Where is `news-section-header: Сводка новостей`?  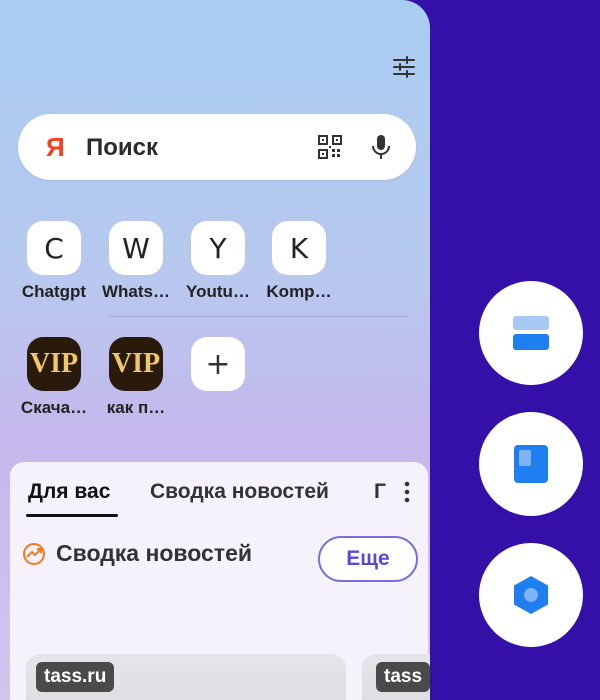 news-section-header: Сводка новостей is located at coordinates (137, 553).